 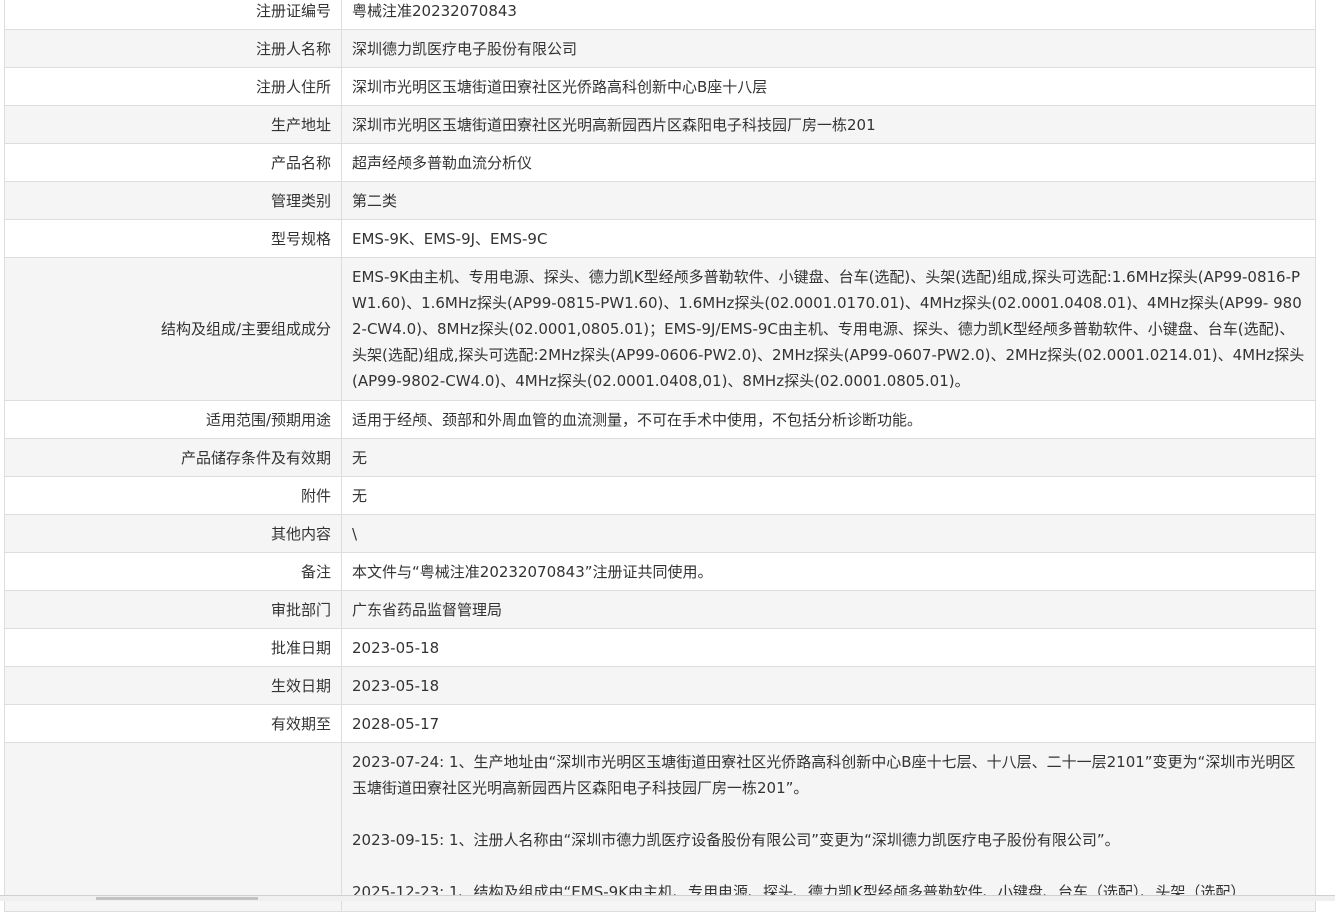 I want to click on row-label: 注册人名称, so click(x=173, y=48).